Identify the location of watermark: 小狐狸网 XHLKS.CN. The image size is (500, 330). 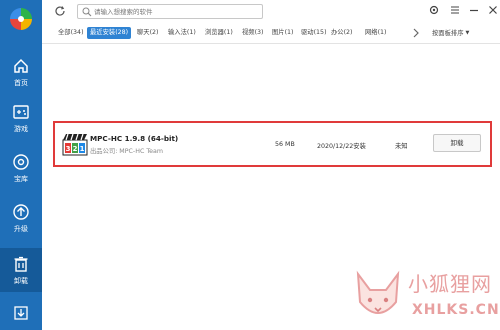
(424, 296).